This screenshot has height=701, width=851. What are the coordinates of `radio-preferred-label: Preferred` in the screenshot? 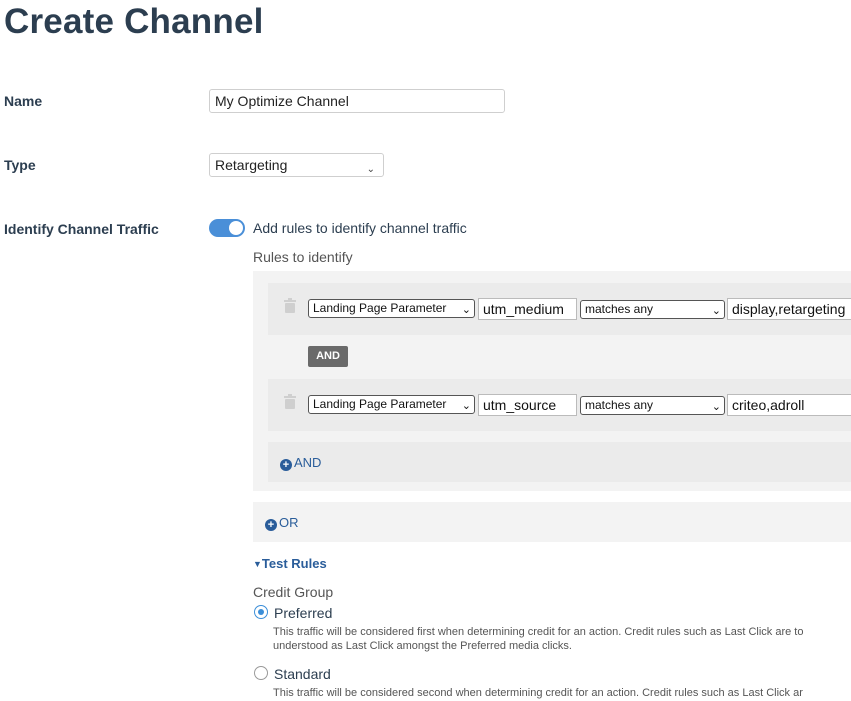 It's located at (303, 613).